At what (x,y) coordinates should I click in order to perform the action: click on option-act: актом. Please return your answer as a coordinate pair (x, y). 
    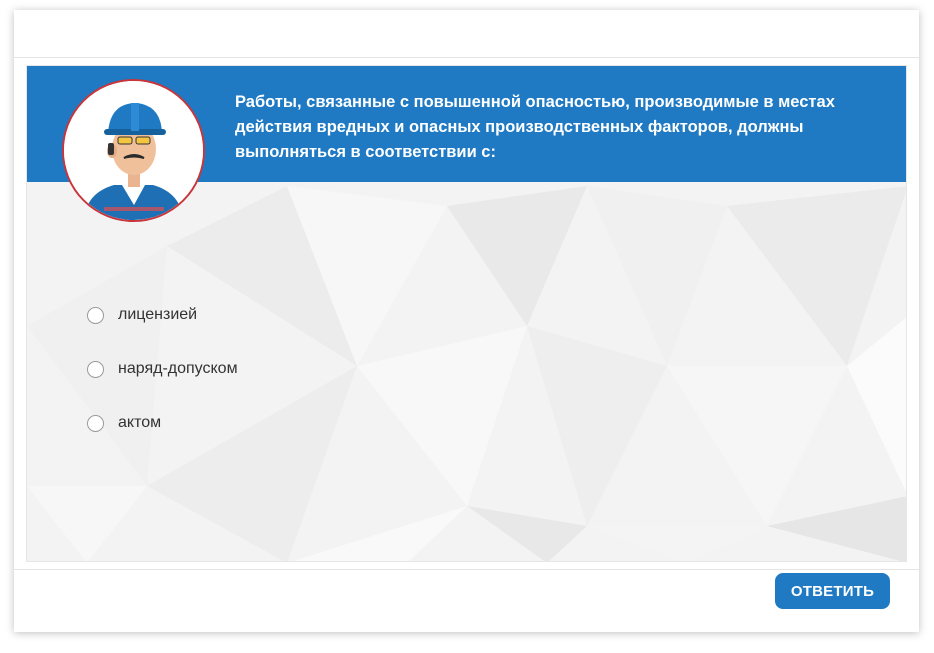
    Looking at the image, I should click on (162, 423).